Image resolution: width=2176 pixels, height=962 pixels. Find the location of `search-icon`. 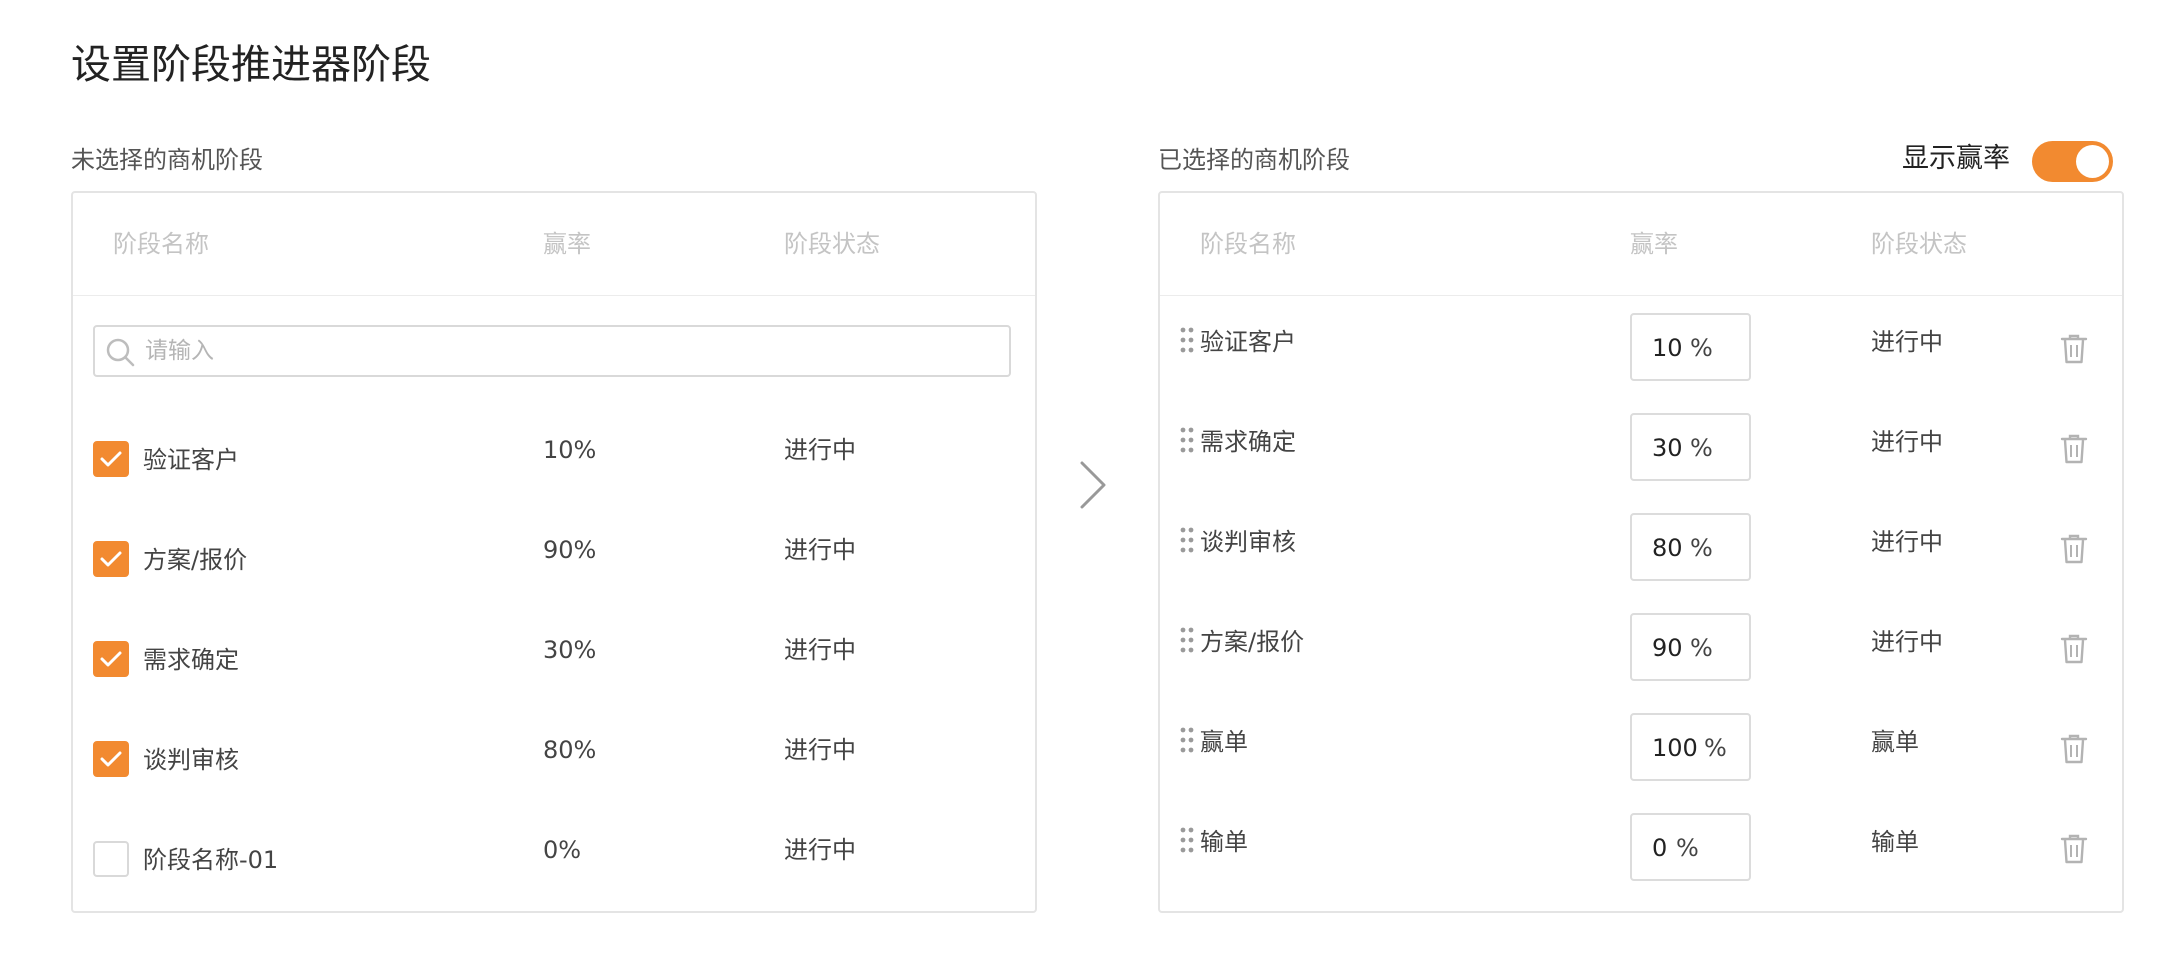

search-icon is located at coordinates (120, 352).